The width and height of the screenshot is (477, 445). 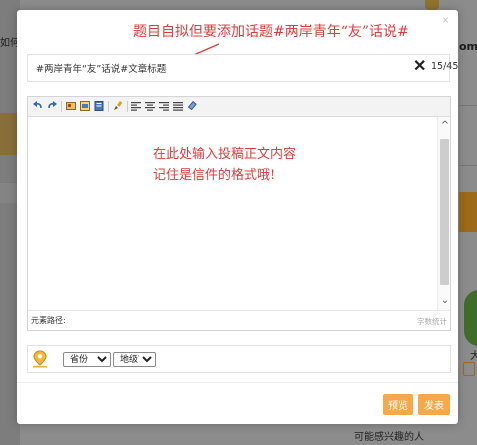 I want to click on title-annotation: 题目自拟但要添加话题#两岸青年“友”话说#, so click(x=271, y=32).